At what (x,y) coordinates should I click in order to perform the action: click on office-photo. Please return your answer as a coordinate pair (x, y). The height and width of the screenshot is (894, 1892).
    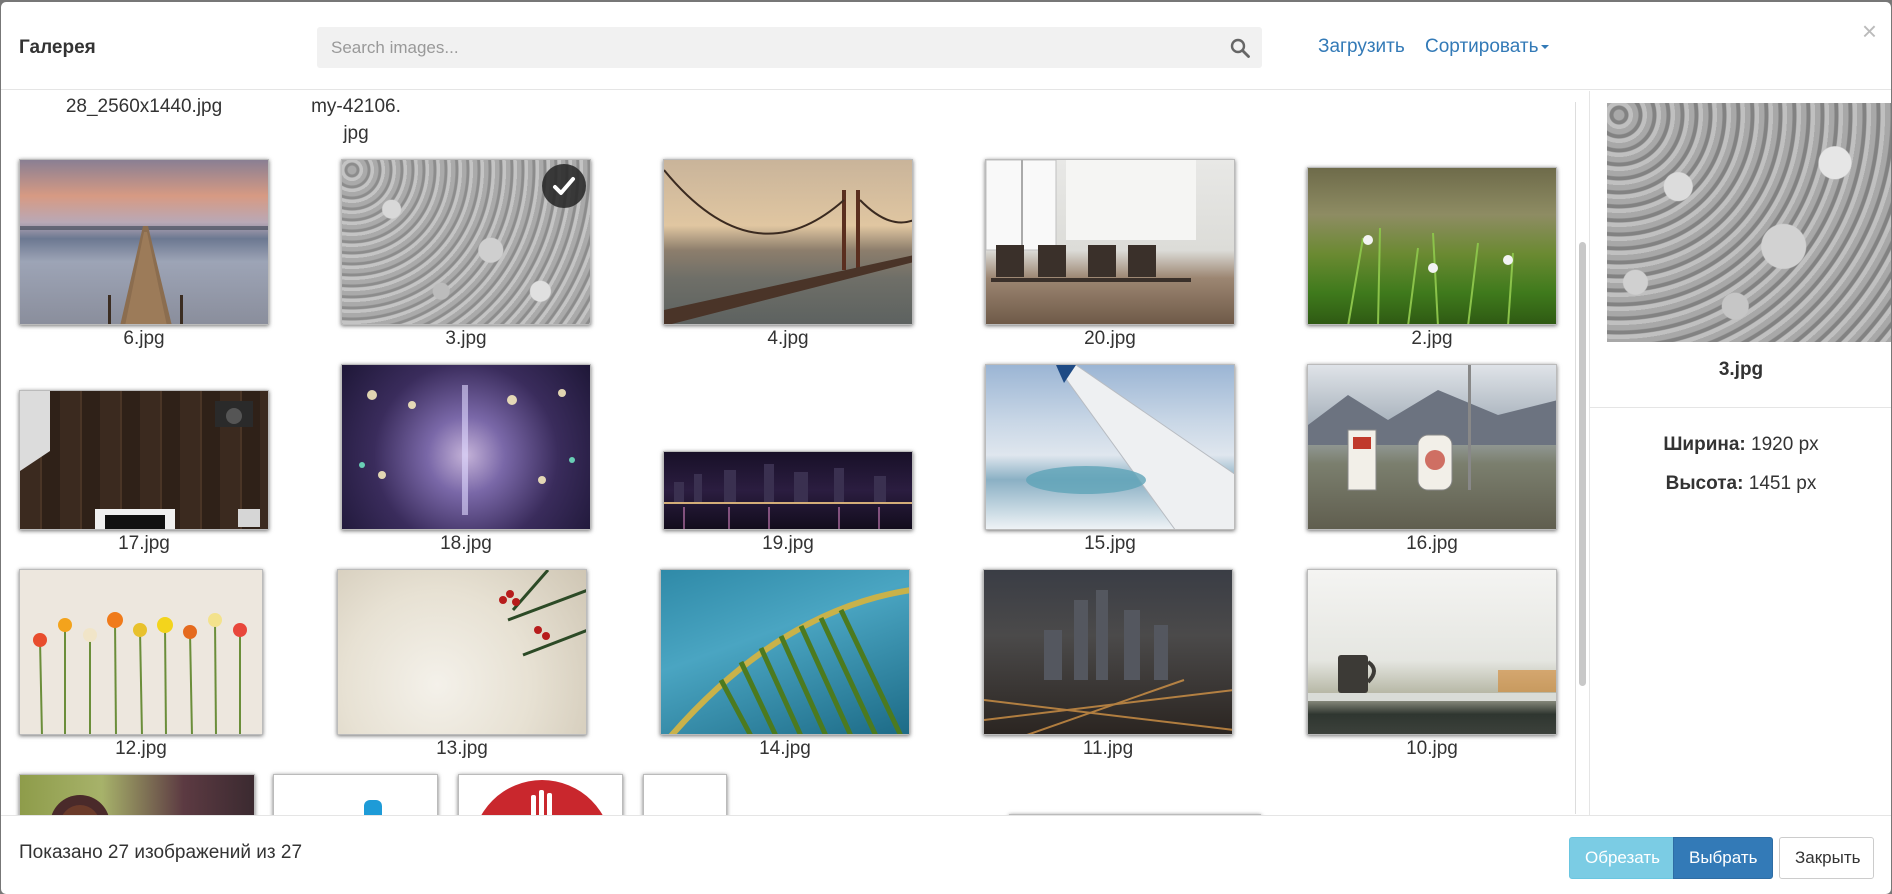
    Looking at the image, I should click on (1091, 221).